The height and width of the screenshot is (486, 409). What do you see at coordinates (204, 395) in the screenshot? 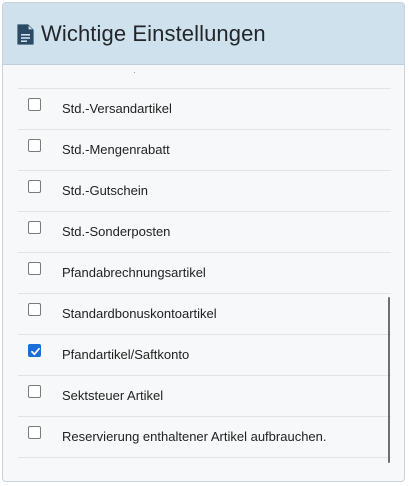
I see `settings-list-item: Sektsteuer Artikel` at bounding box center [204, 395].